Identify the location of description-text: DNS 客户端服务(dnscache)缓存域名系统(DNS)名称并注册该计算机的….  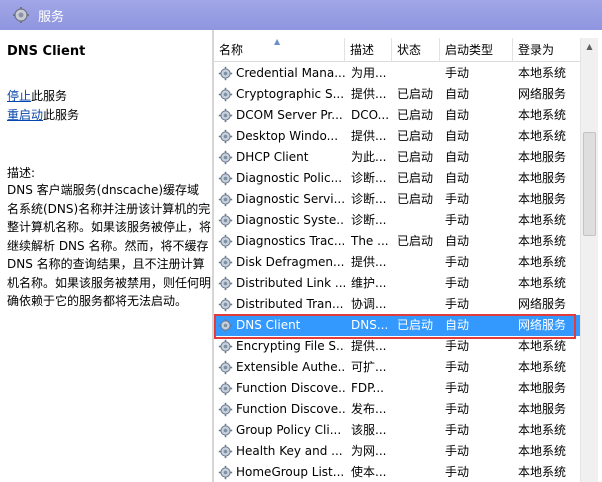
(109, 245).